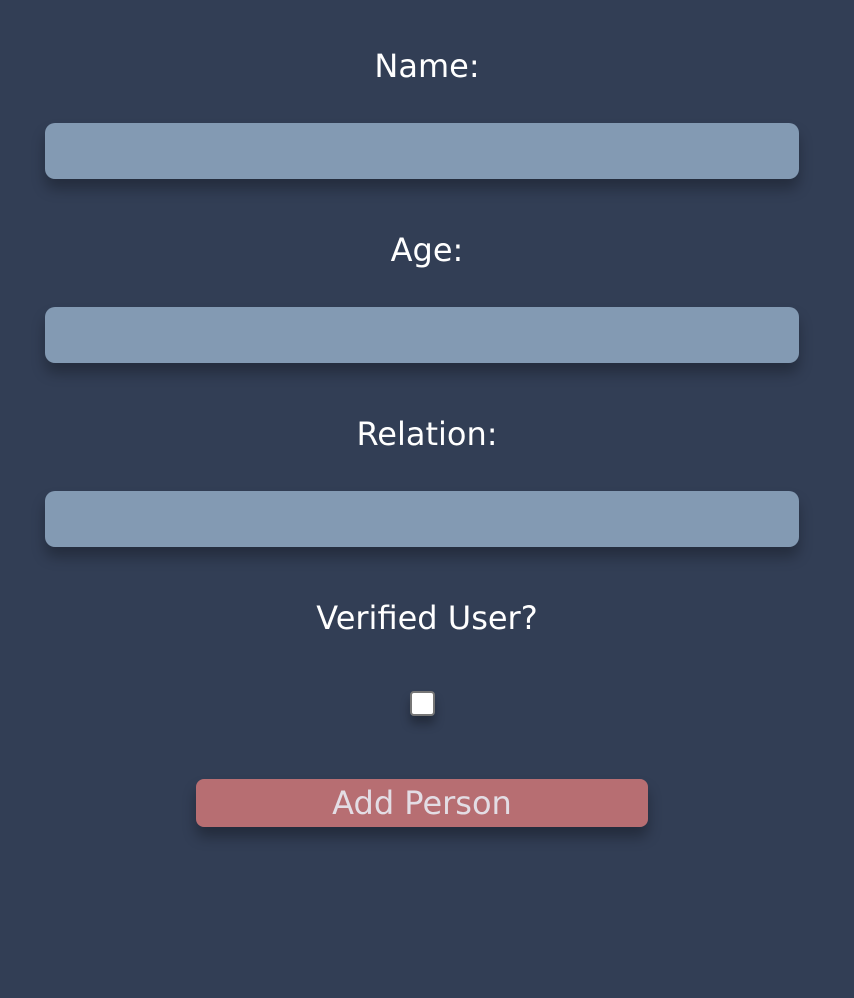 This screenshot has height=998, width=854. What do you see at coordinates (422, 335) in the screenshot?
I see `age-input` at bounding box center [422, 335].